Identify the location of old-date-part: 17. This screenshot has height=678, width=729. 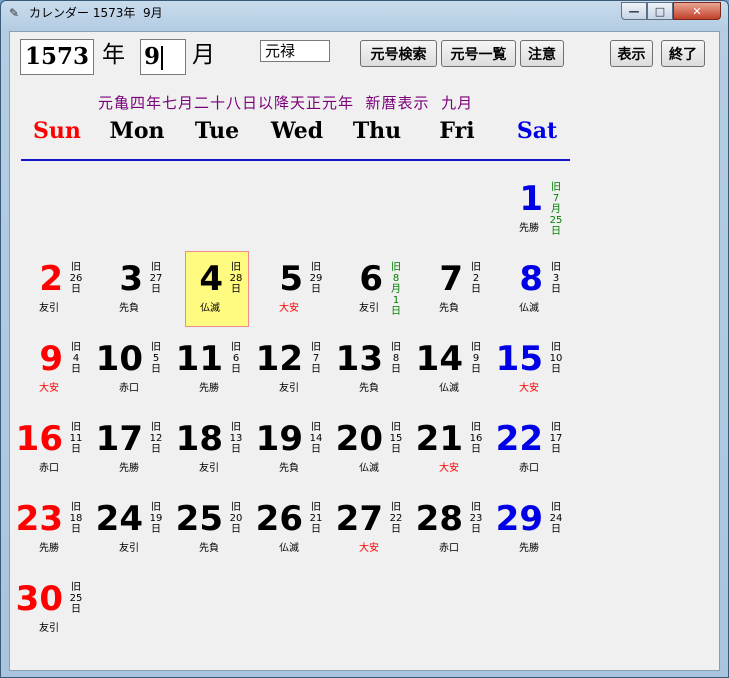
(556, 438).